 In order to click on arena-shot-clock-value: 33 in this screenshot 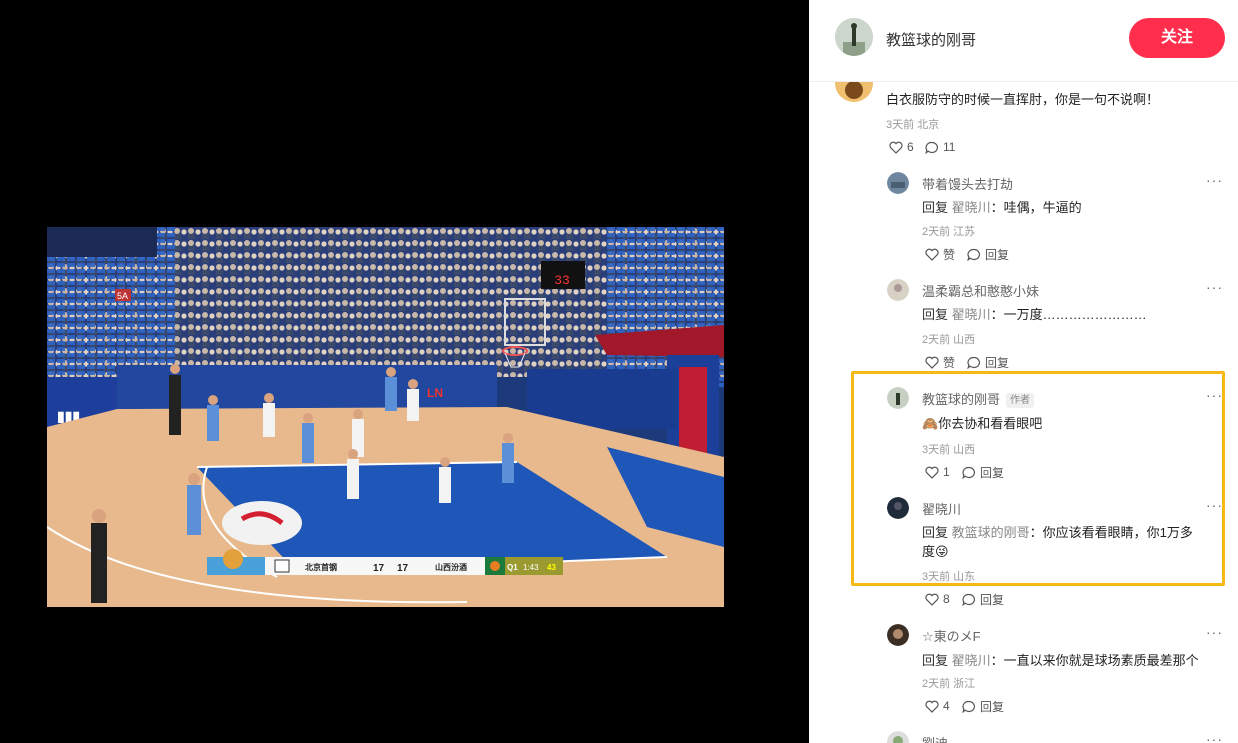, I will do `click(562, 280)`.